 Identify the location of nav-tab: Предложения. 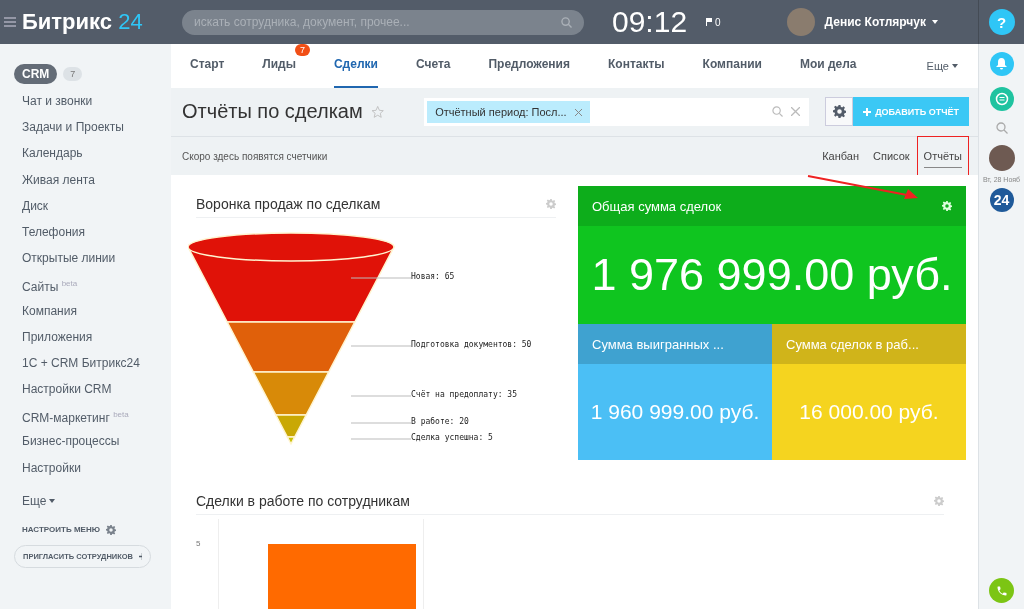
(529, 72).